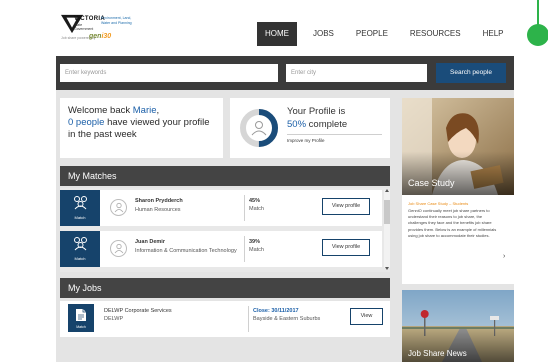 The width and height of the screenshot is (548, 362). Describe the element at coordinates (169, 73) in the screenshot. I see `keywords-input: Enter keywords` at that location.